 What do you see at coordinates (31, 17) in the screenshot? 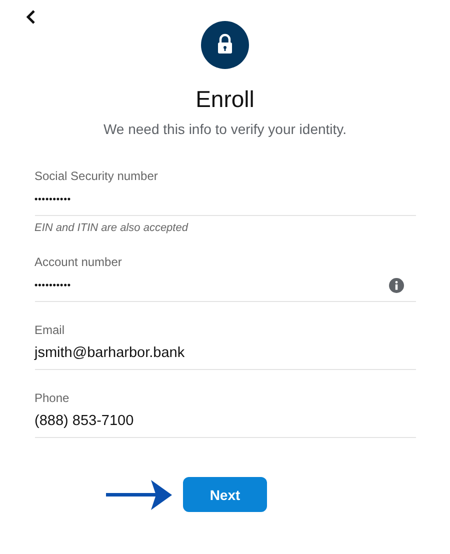
I see `back-icon` at bounding box center [31, 17].